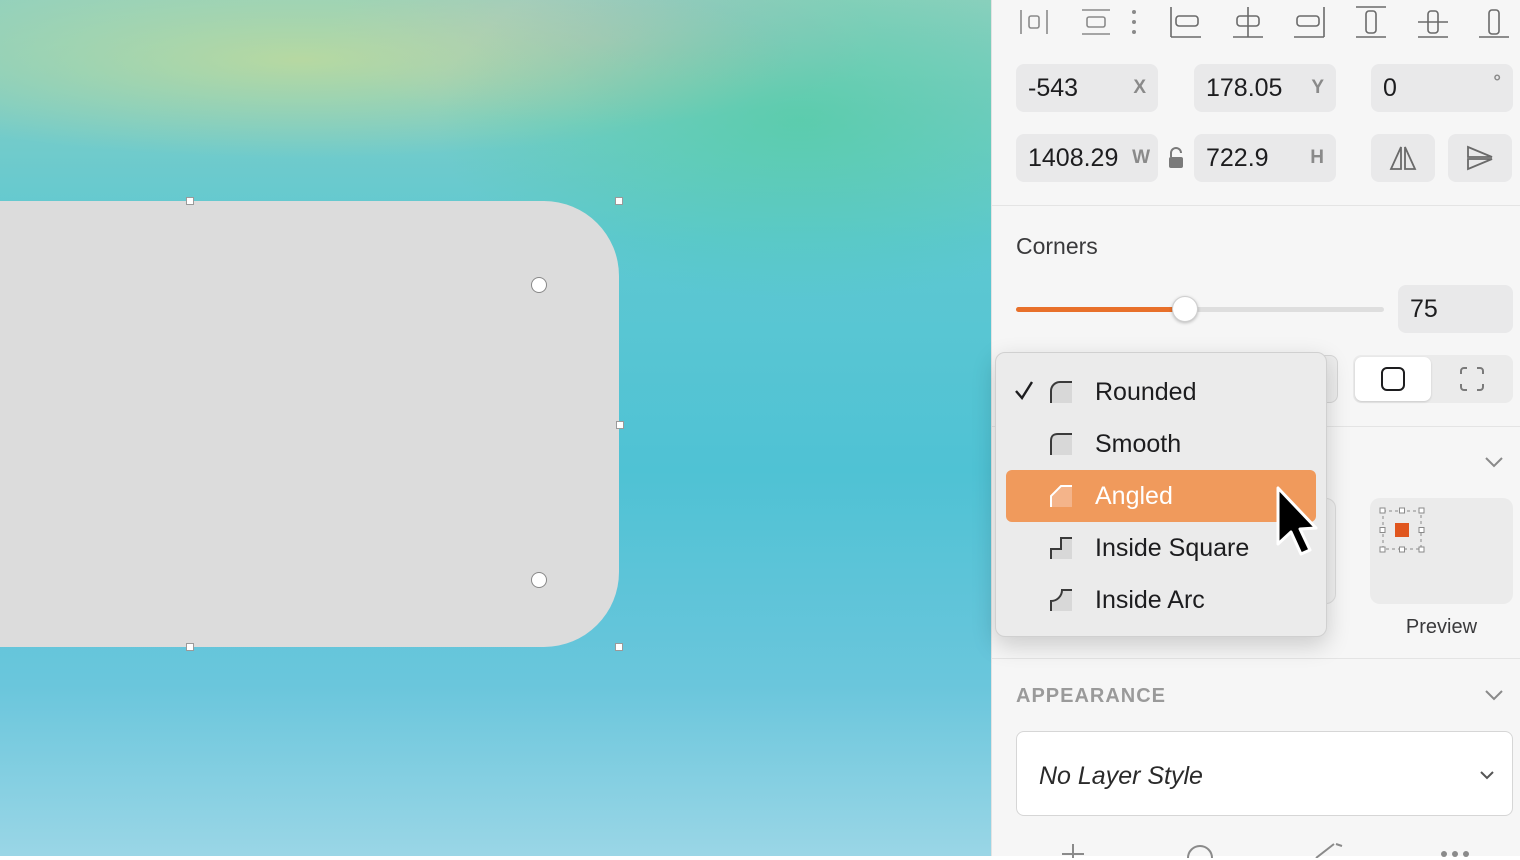  What do you see at coordinates (1317, 87) in the screenshot?
I see `y-label: Y` at bounding box center [1317, 87].